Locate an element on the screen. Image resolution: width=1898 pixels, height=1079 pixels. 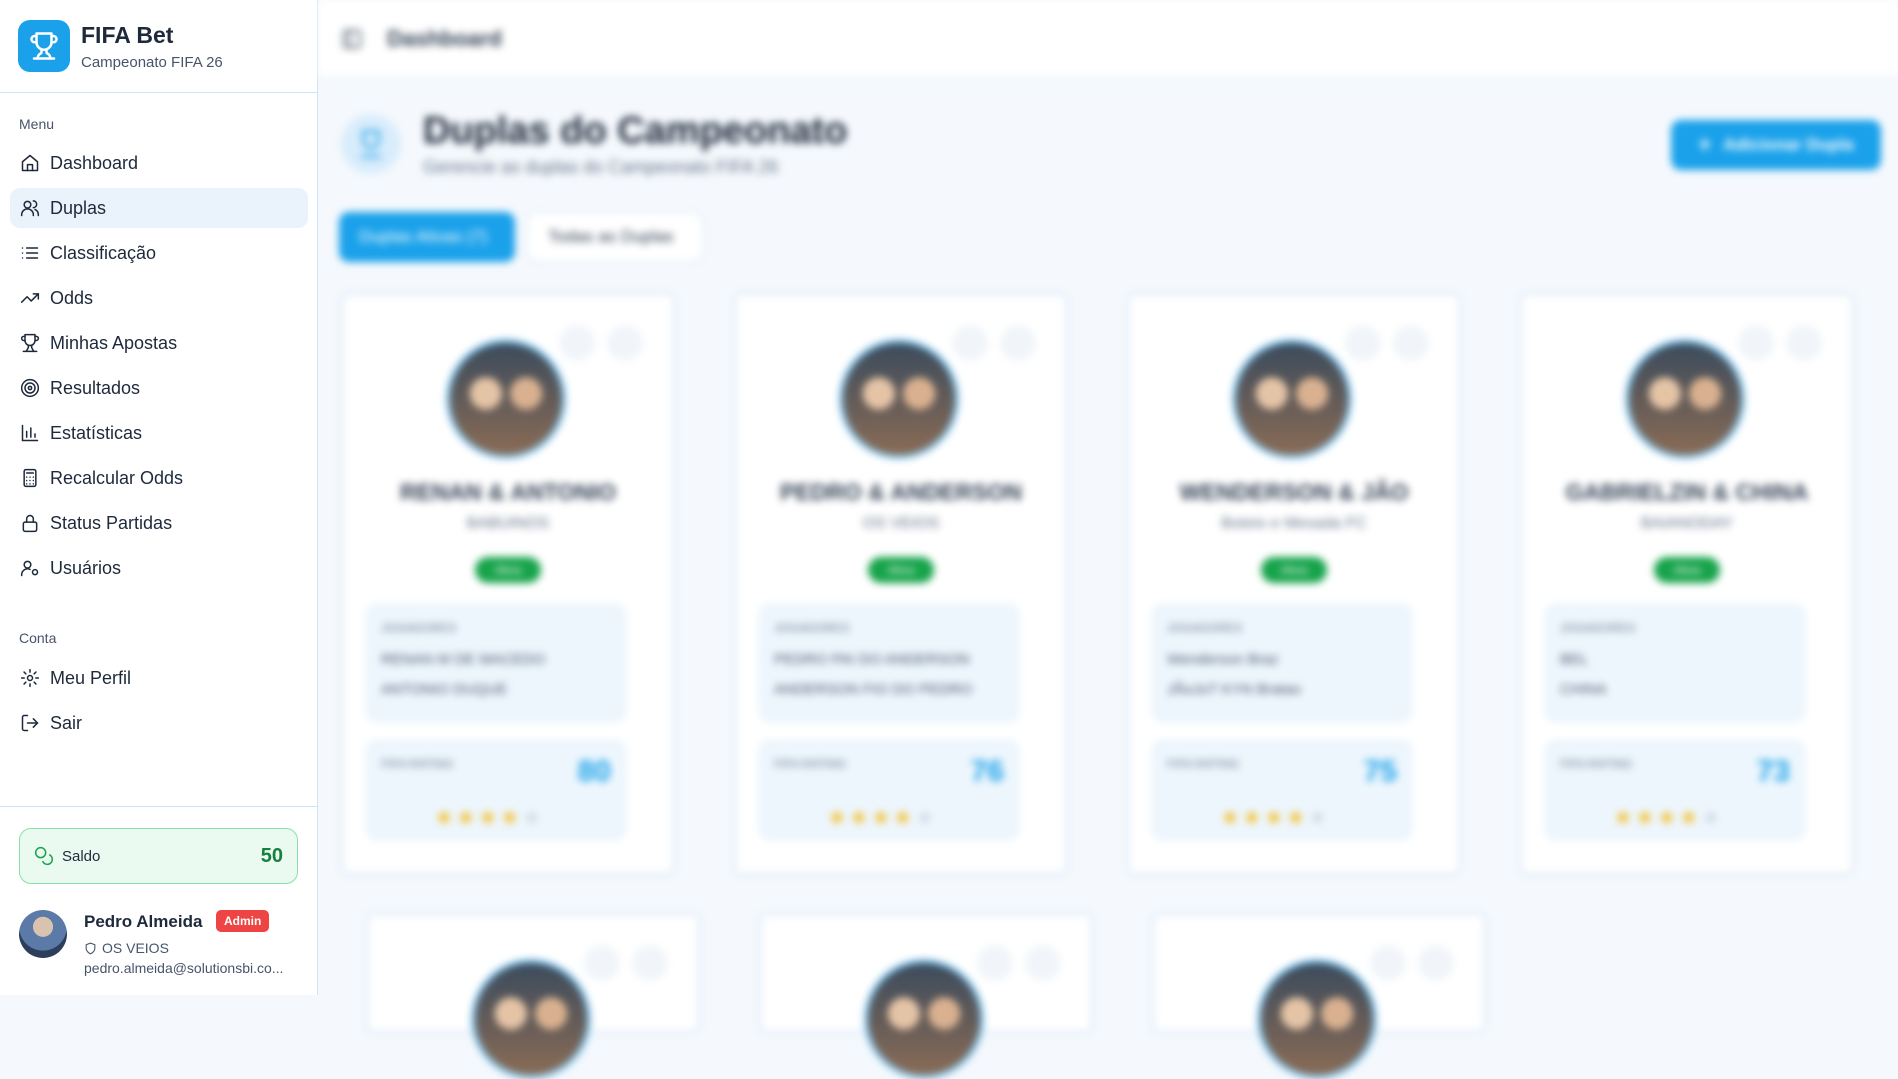
rating-value: 76 is located at coordinates (987, 771).